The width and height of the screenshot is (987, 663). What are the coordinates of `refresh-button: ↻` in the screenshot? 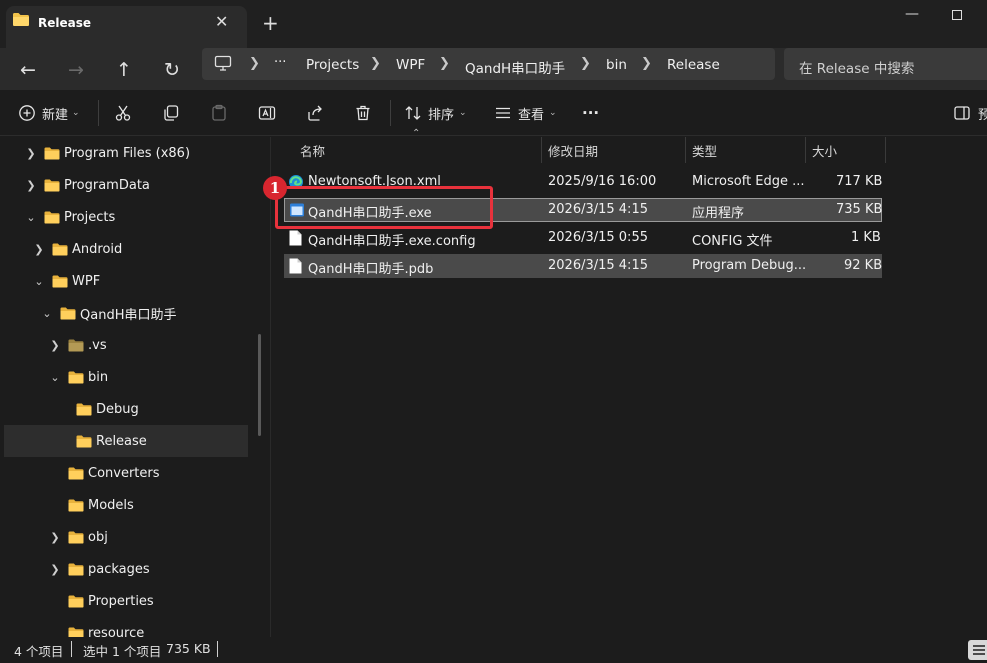 It's located at (172, 70).